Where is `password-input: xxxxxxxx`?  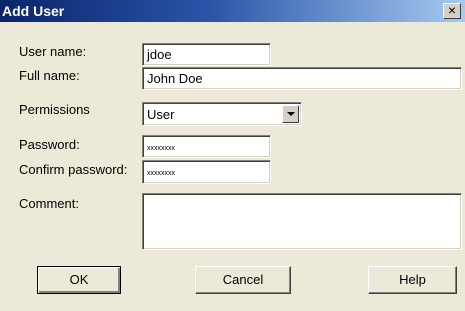
password-input: xxxxxxxx is located at coordinates (206, 146).